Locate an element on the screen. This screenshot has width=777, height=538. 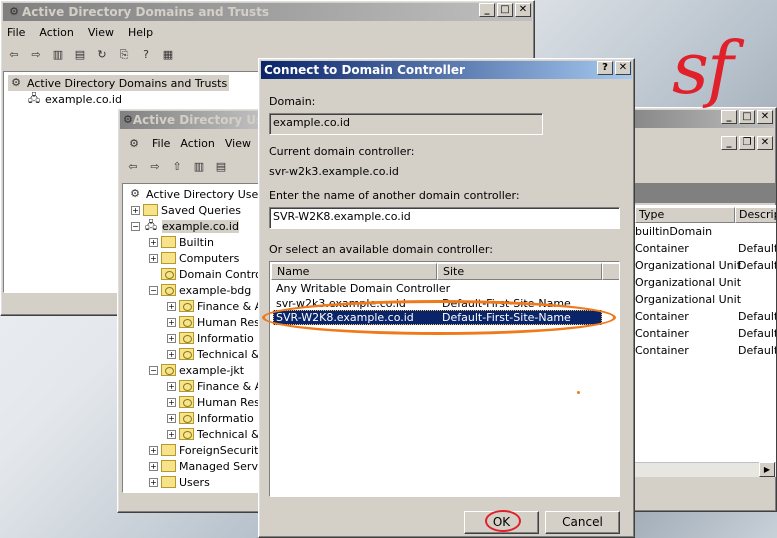
tree-item: + Managed Servi is located at coordinates (205, 466).